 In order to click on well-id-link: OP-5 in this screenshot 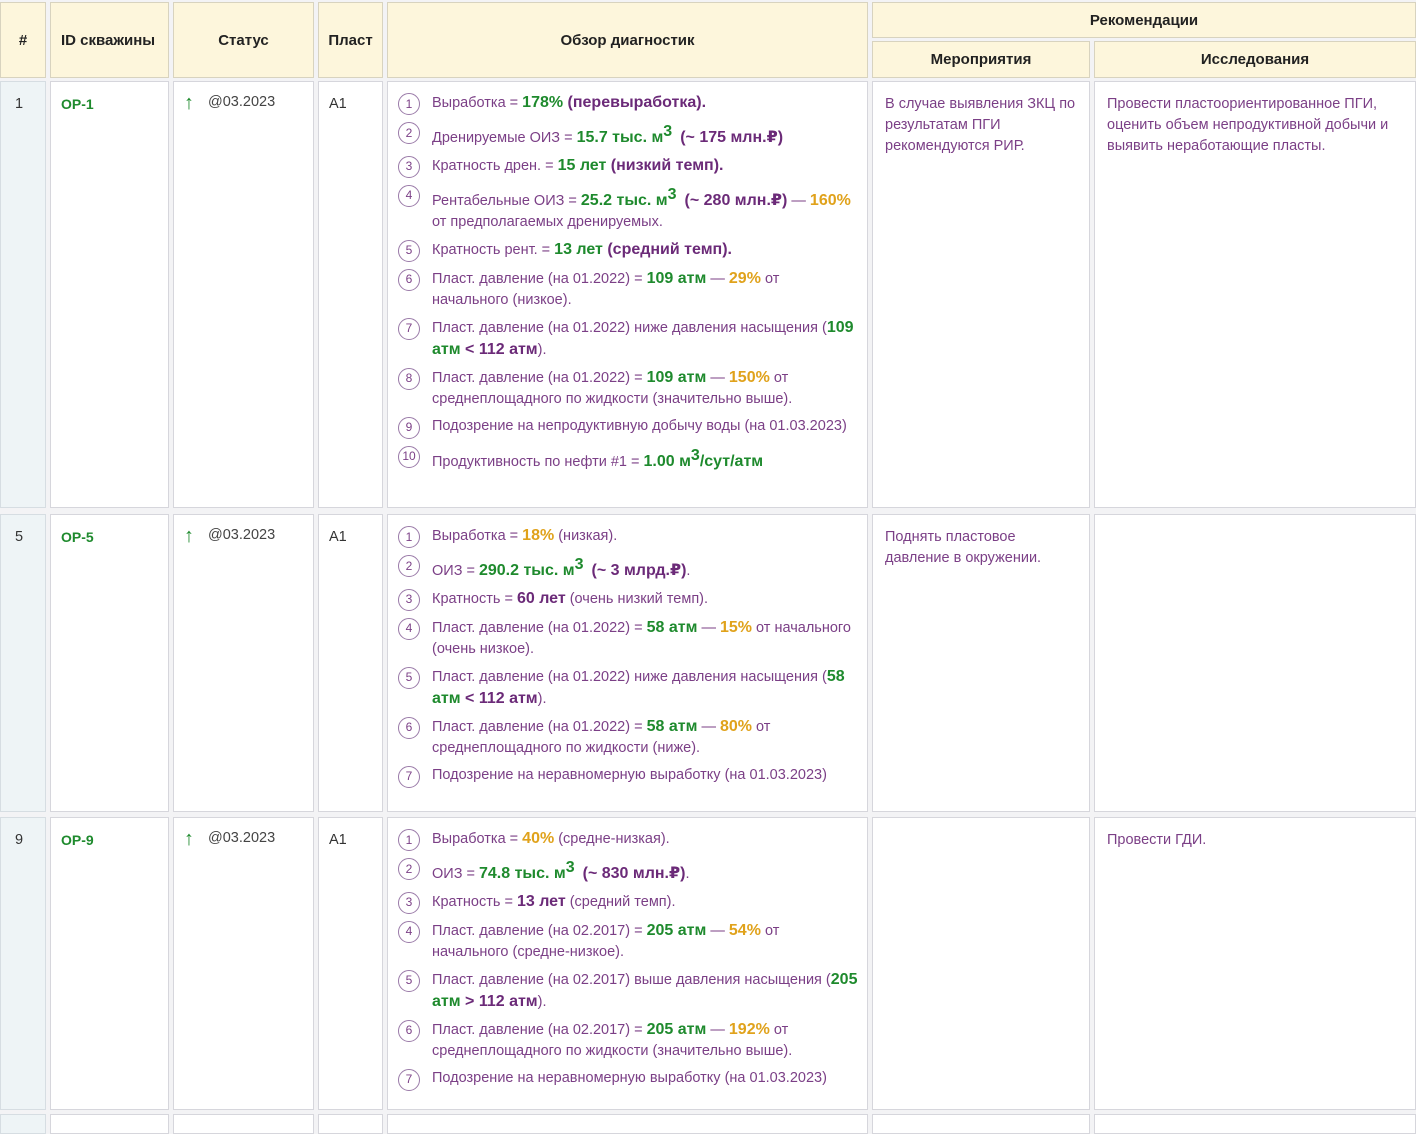, I will do `click(109, 663)`.